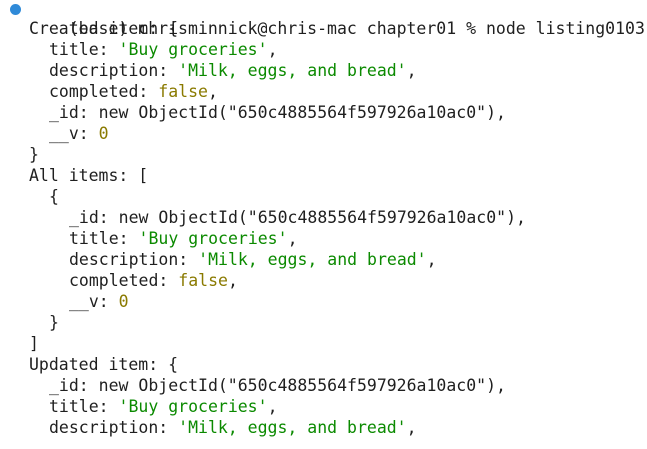 The image size is (647, 449). Describe the element at coordinates (34, 154) in the screenshot. I see `created-close-brace: }` at that location.